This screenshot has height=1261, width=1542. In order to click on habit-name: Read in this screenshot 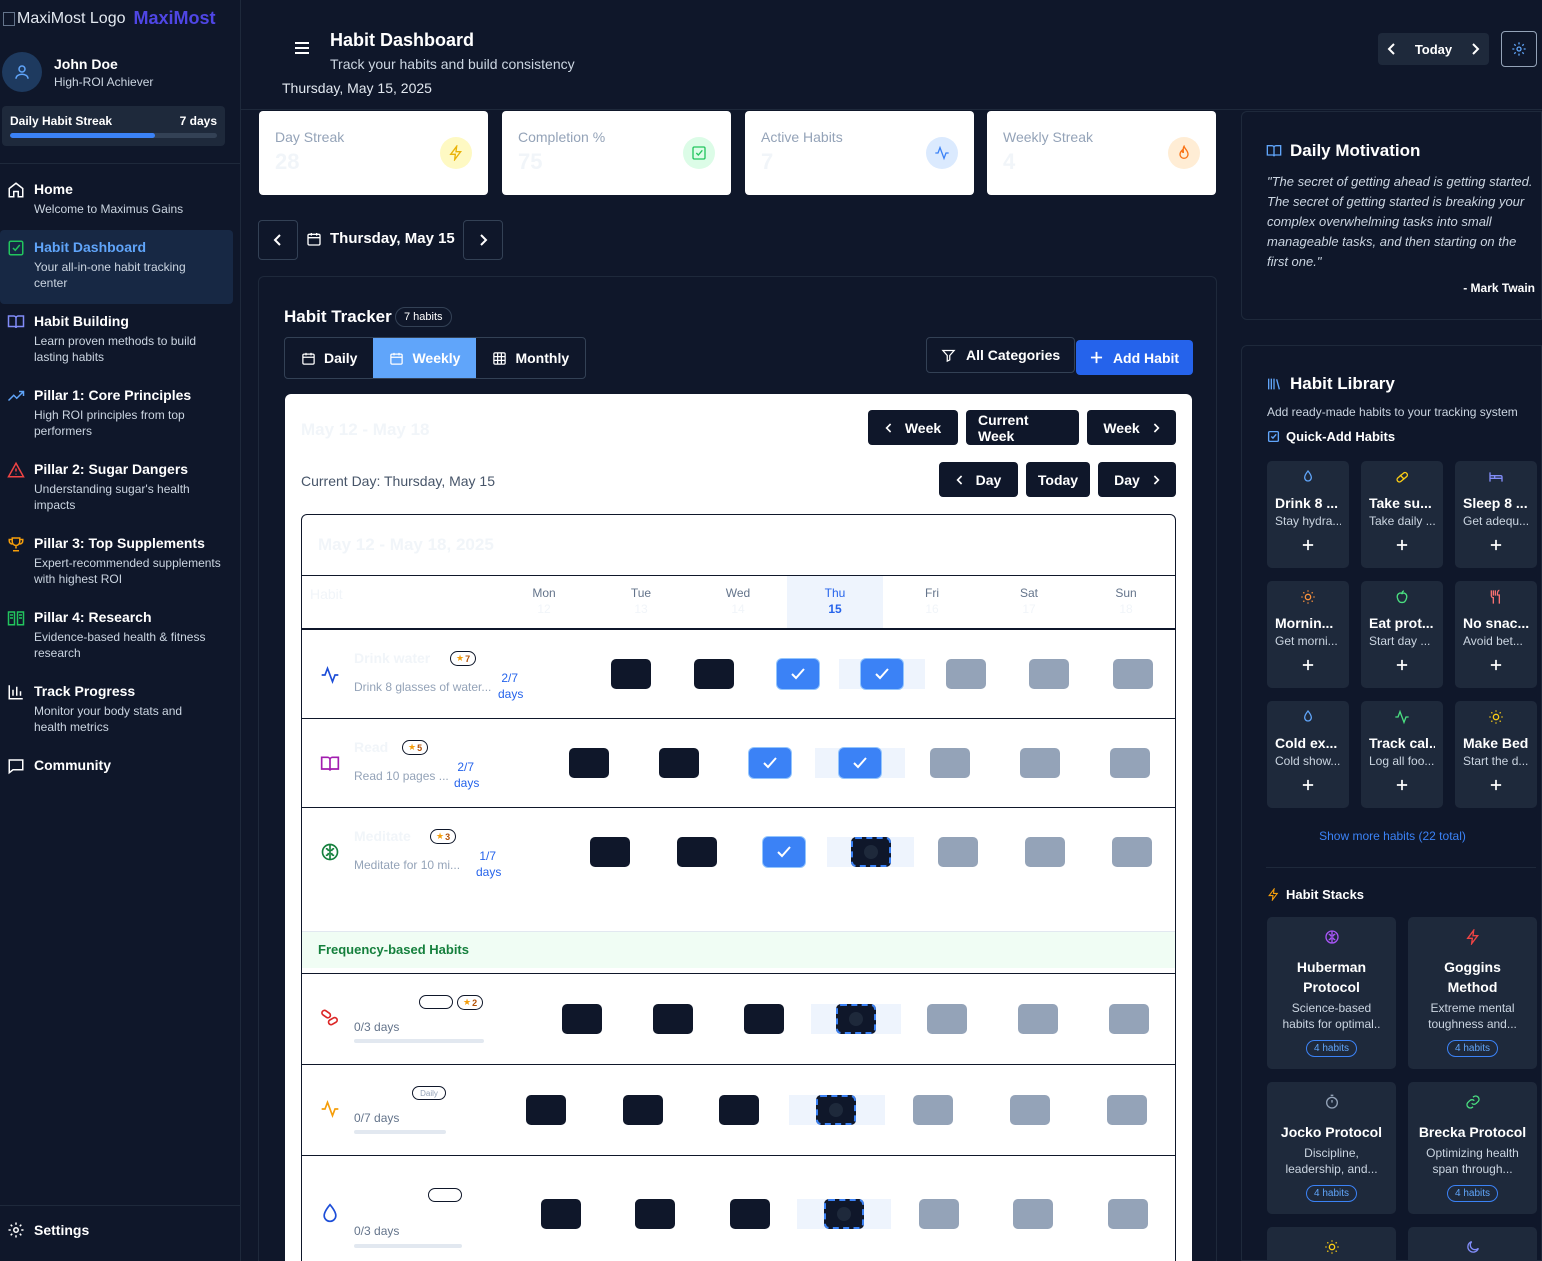, I will do `click(371, 747)`.